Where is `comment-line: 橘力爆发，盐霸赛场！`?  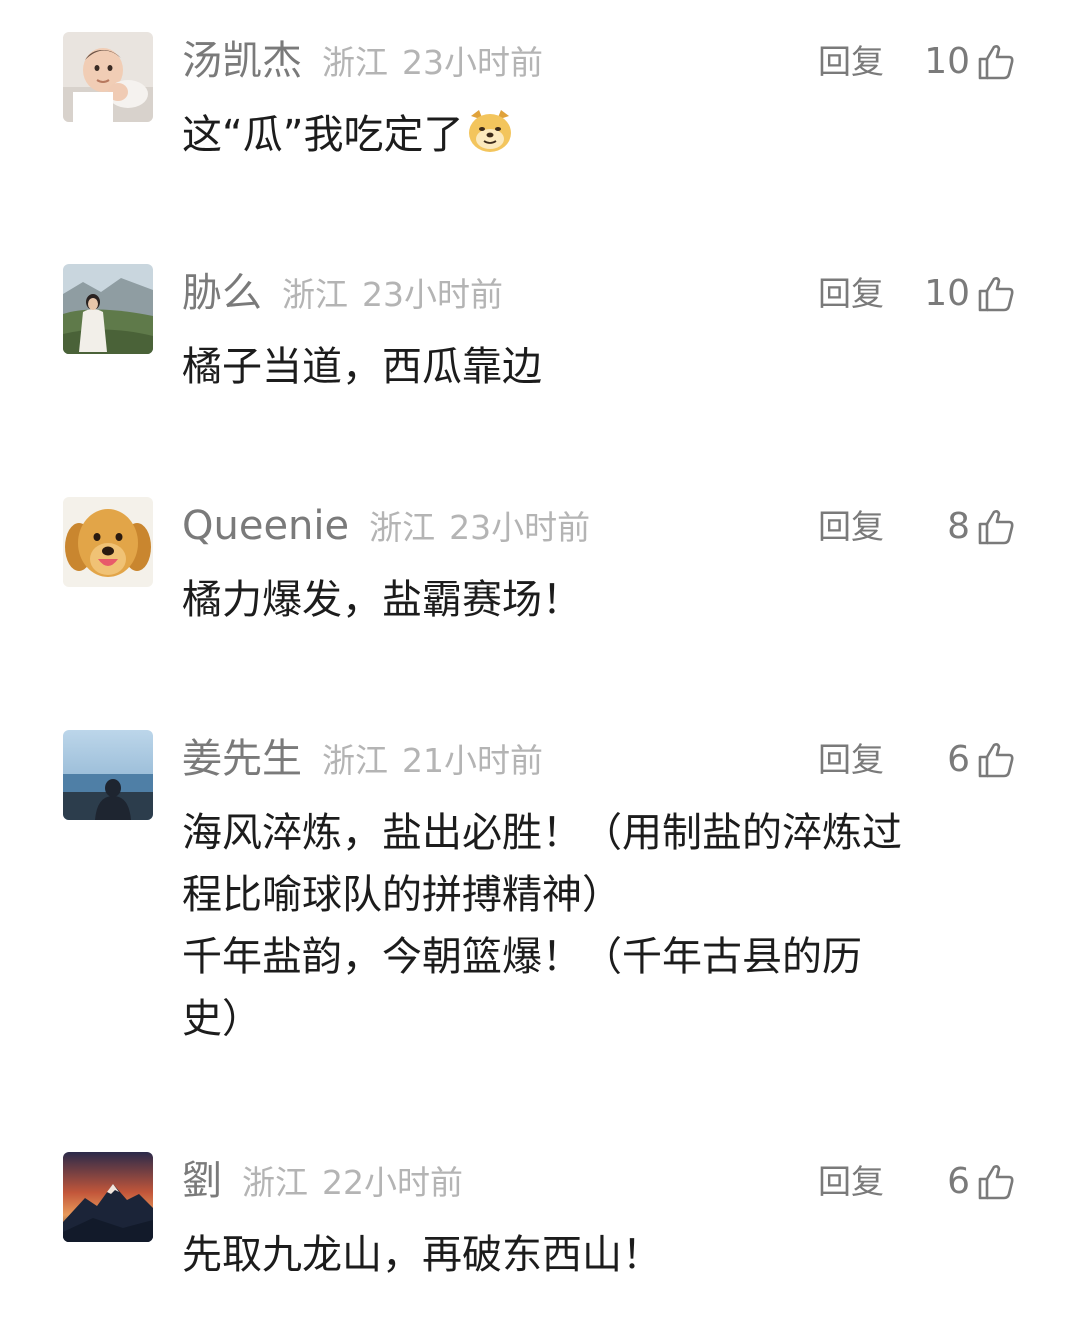 comment-line: 橘力爆发，盐霸赛场！ is located at coordinates (382, 600).